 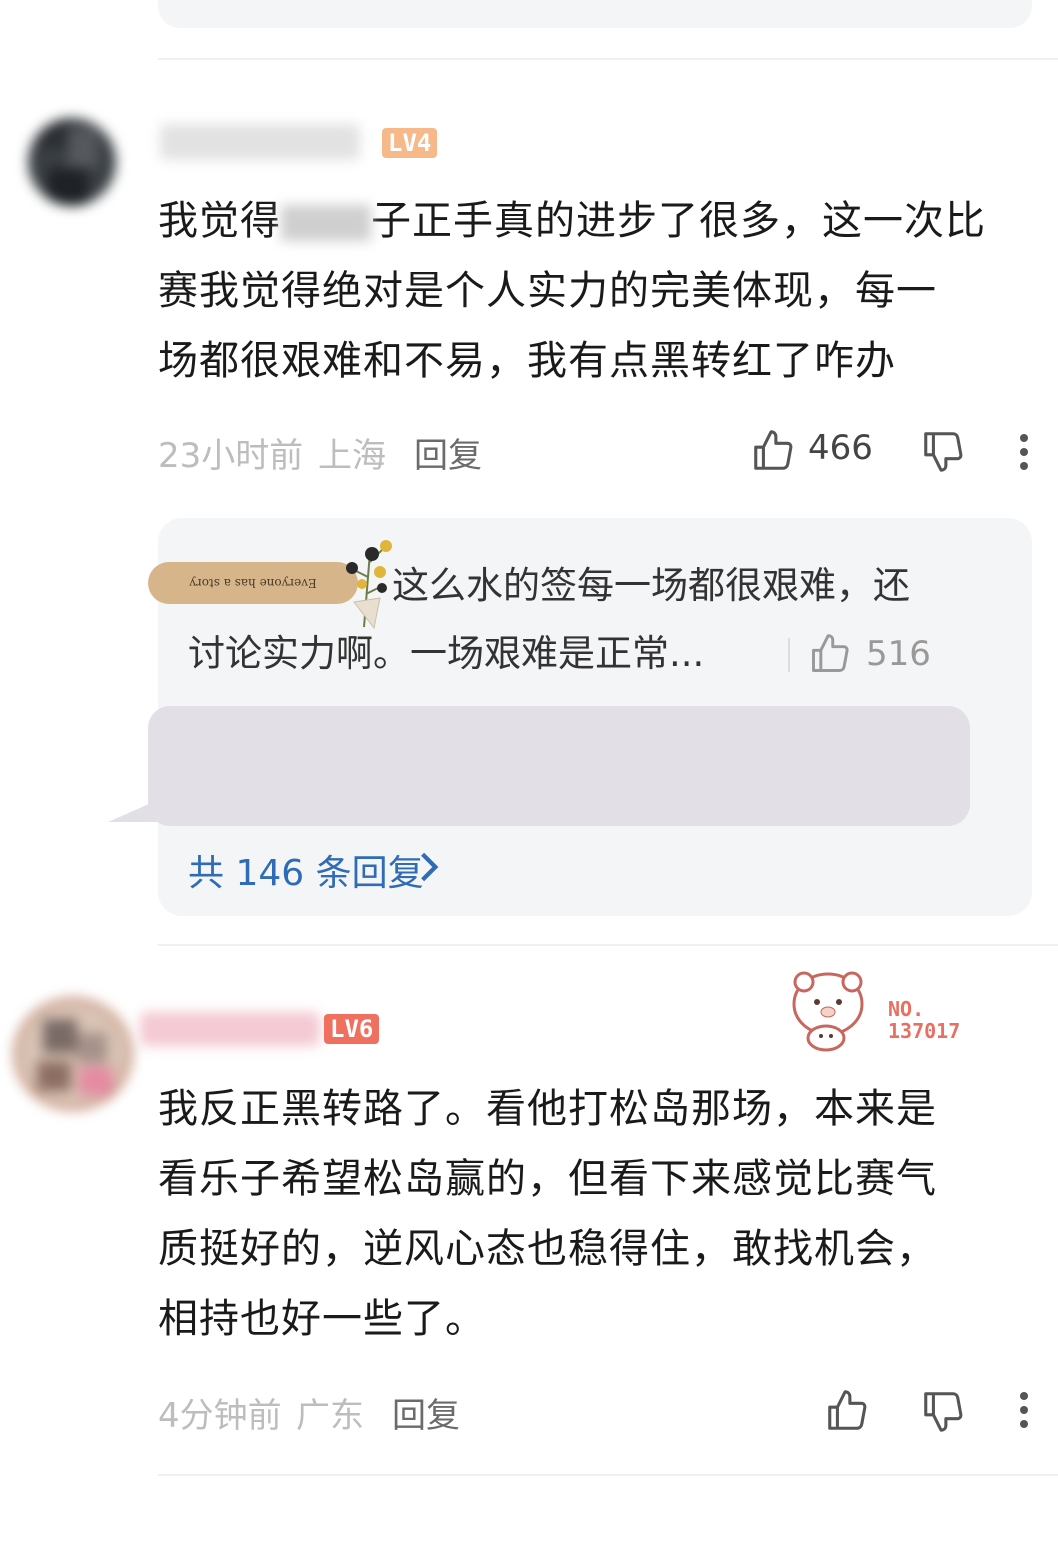 What do you see at coordinates (829, 1011) in the screenshot?
I see `fan-badge-bear-icon` at bounding box center [829, 1011].